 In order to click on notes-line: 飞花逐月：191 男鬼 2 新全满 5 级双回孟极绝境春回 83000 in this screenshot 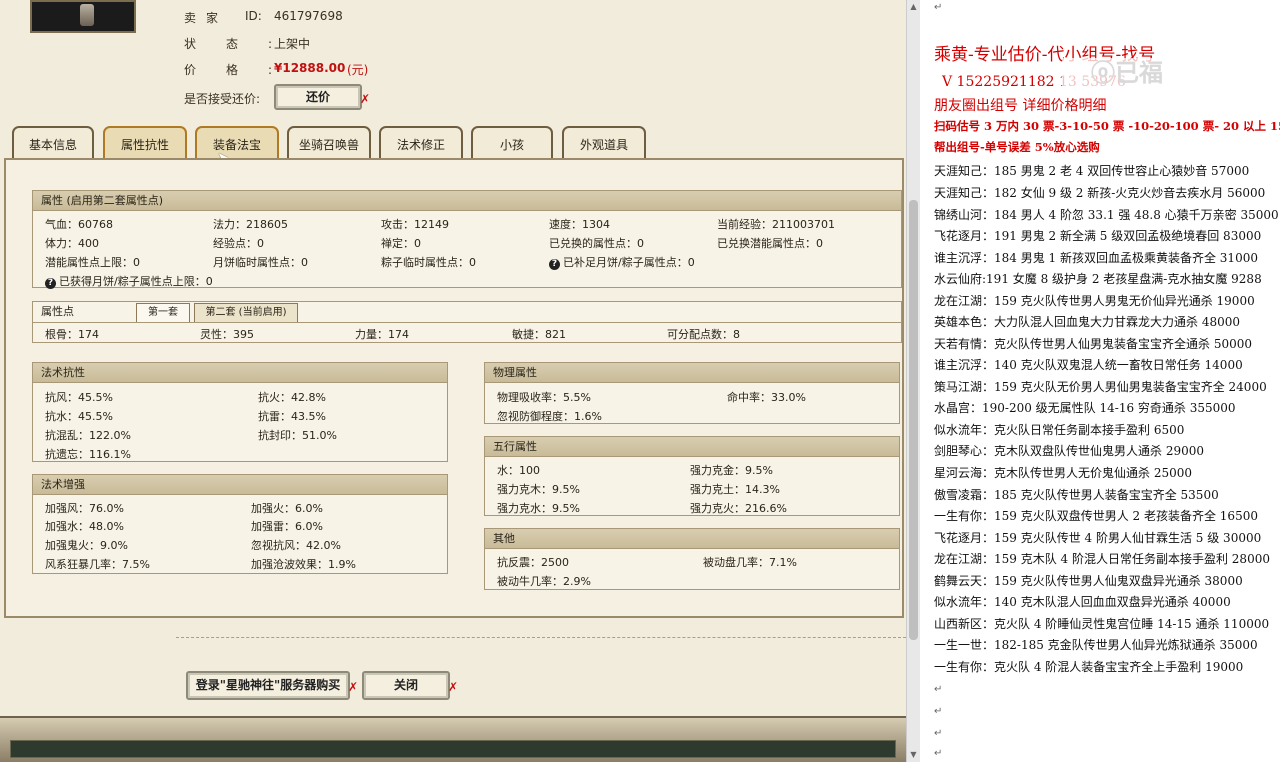, I will do `click(1098, 236)`.